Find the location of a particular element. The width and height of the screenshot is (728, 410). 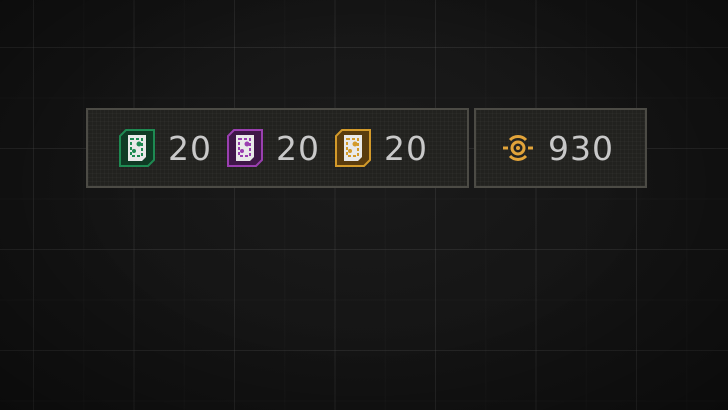

gold-card-icon is located at coordinates (353, 148).